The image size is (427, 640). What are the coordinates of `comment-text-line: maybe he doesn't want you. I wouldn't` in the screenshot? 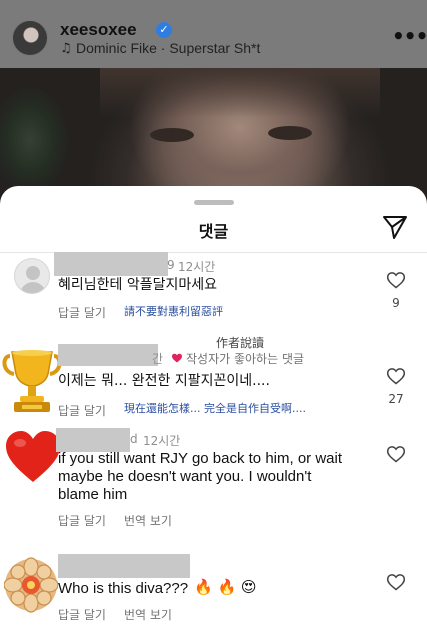 It's located at (185, 476).